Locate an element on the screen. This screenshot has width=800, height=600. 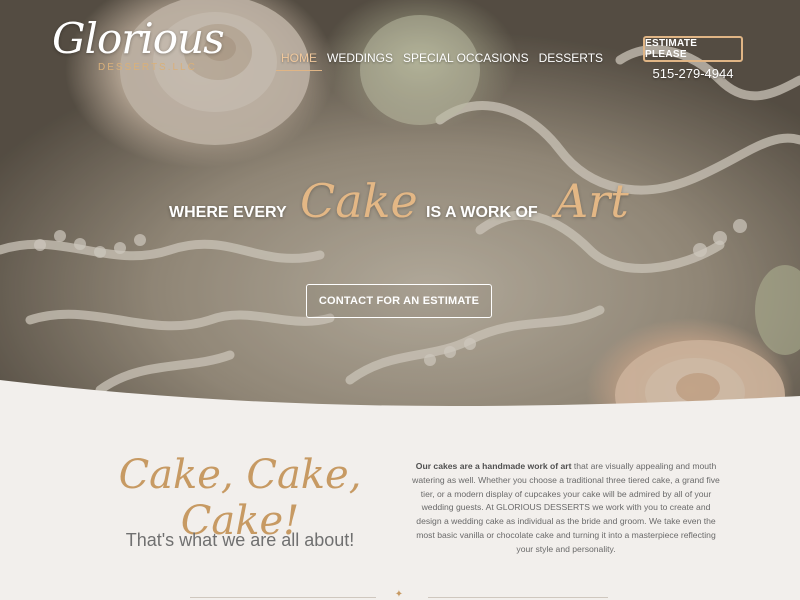
tagline-is-a-work-of: IS A WORK OF is located at coordinates (482, 212).